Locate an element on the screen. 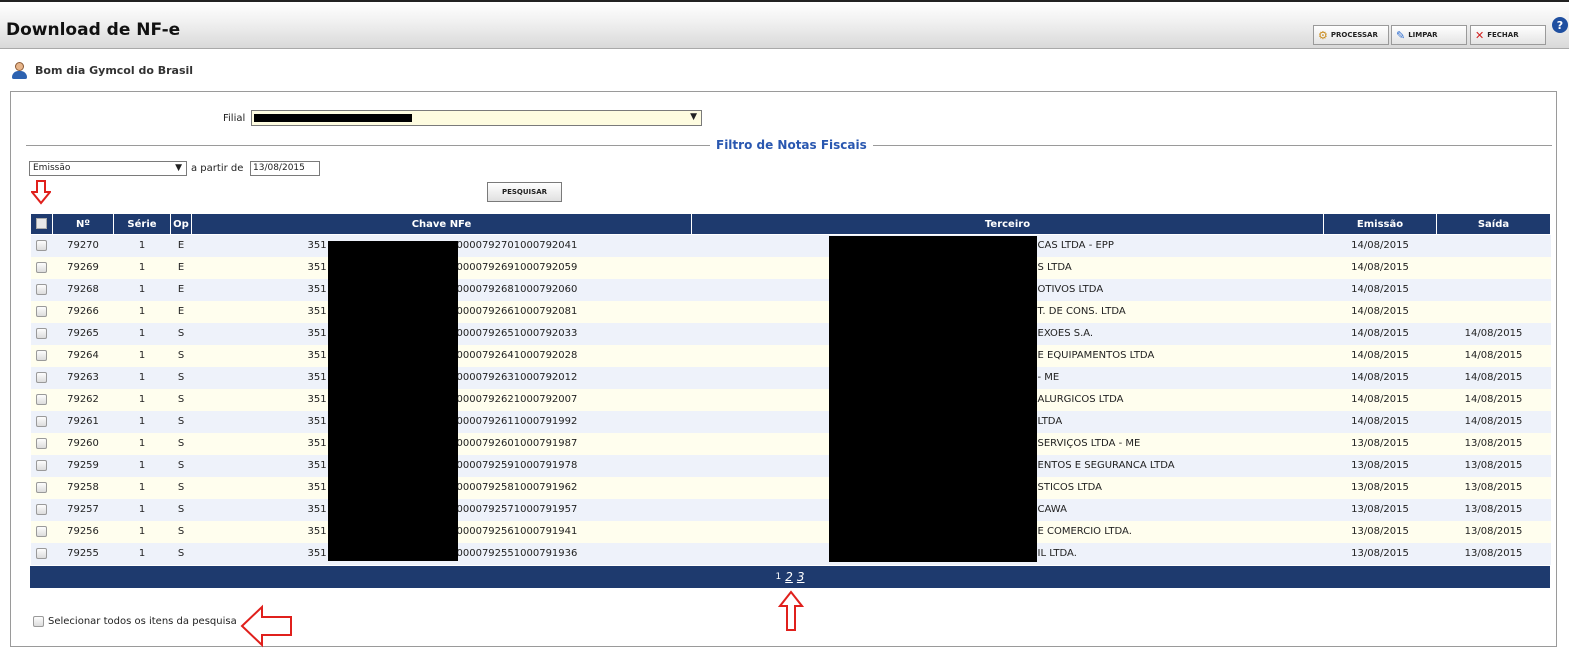 This screenshot has width=1569, height=650. fechar-button: ✕ FECHAR is located at coordinates (1508, 35).